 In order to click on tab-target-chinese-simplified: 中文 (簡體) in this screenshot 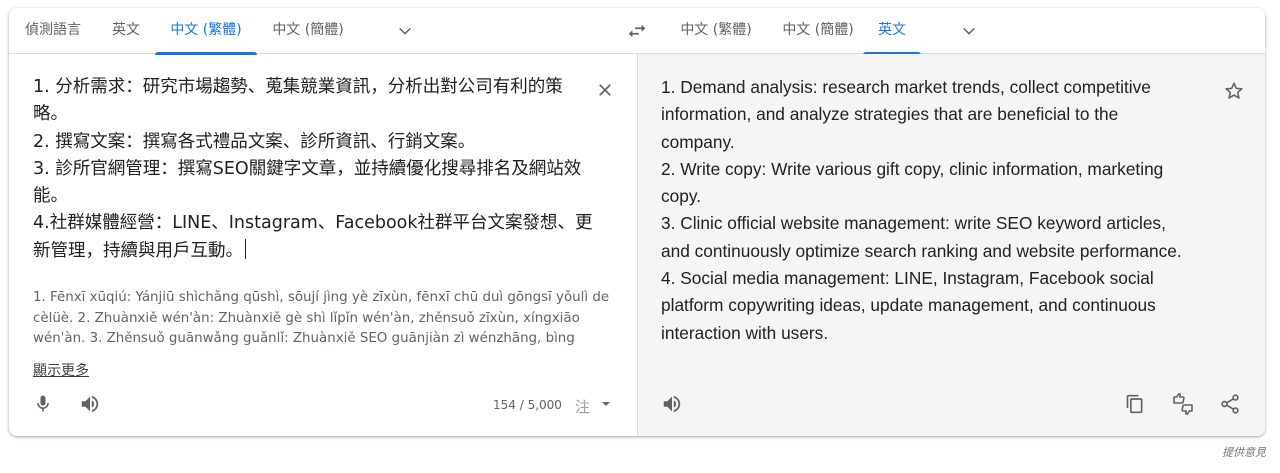, I will do `click(818, 31)`.